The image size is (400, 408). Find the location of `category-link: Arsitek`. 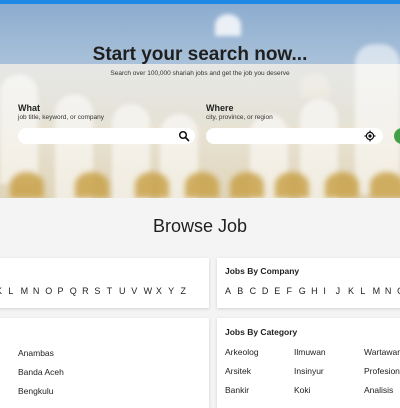

category-link: Arsitek is located at coordinates (242, 374).